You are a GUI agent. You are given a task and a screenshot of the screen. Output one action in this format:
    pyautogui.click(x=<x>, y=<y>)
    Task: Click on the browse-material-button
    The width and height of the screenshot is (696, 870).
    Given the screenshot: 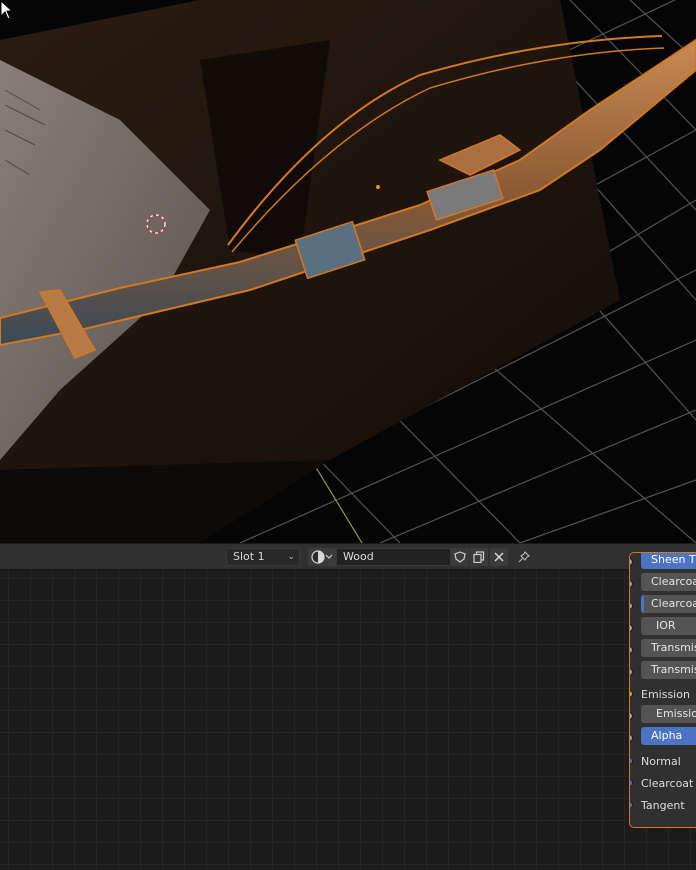 What is the action you would take?
    pyautogui.click(x=322, y=557)
    